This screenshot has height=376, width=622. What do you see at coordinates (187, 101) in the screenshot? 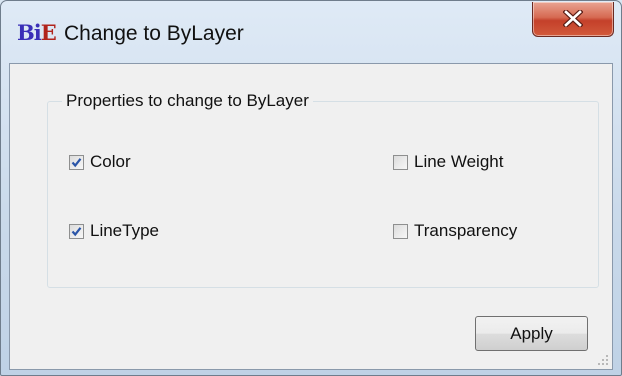
I see `group-legend: Properties to change to ByLayer` at bounding box center [187, 101].